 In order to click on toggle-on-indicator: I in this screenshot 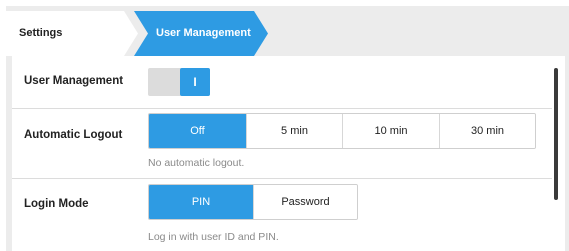, I will do `click(195, 82)`.